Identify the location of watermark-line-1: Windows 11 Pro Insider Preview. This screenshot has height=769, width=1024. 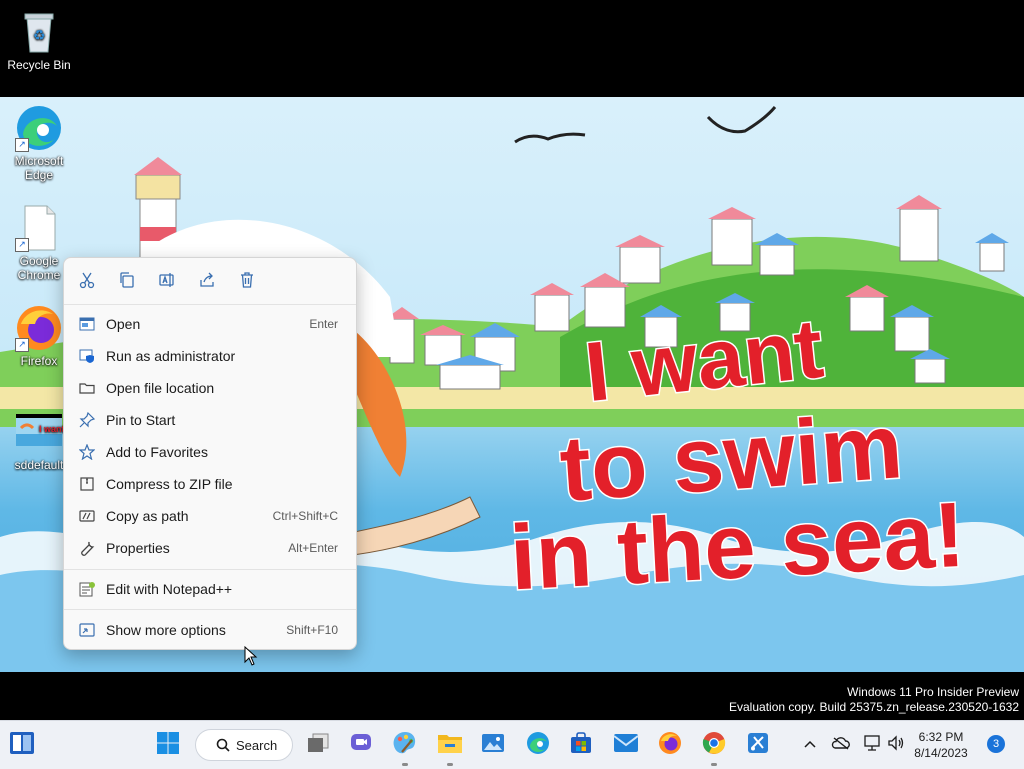
(933, 692).